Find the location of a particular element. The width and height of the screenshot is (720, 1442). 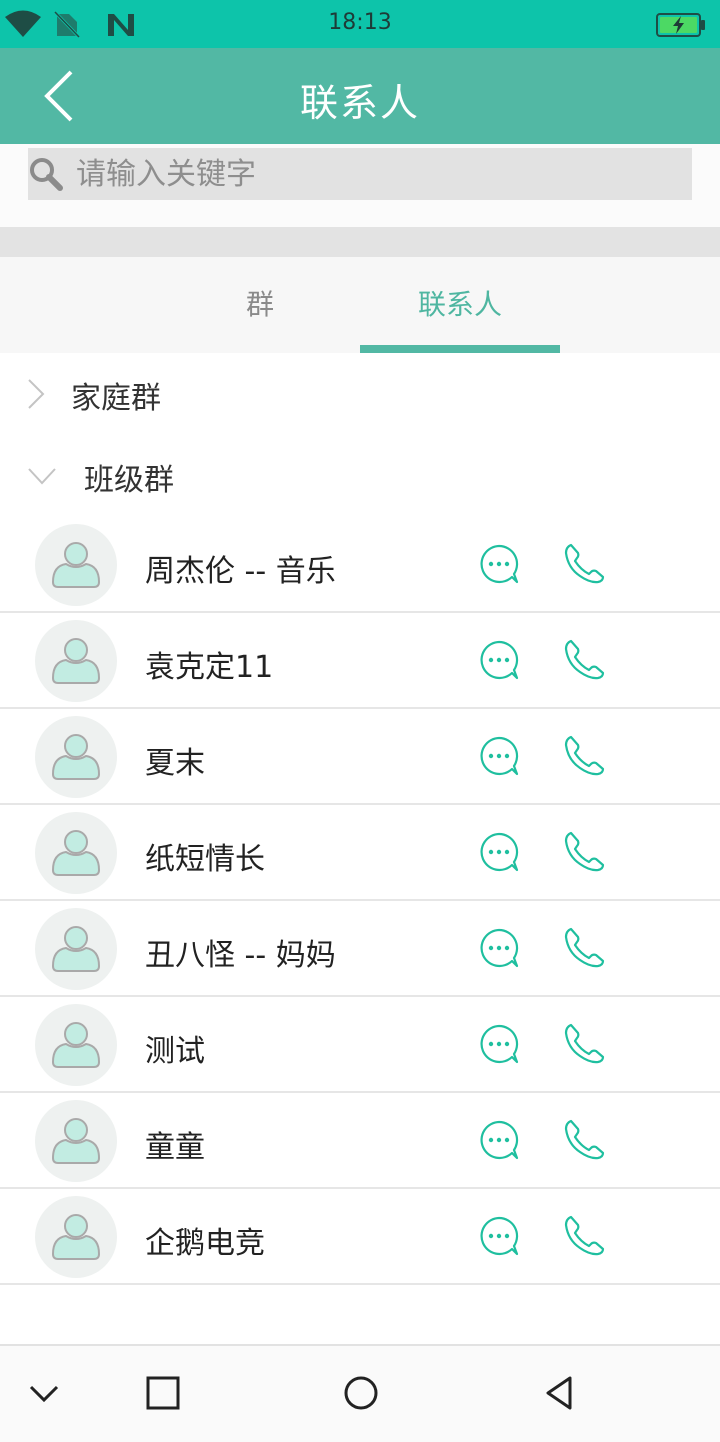

system-nav-bar is located at coordinates (360, 1393).